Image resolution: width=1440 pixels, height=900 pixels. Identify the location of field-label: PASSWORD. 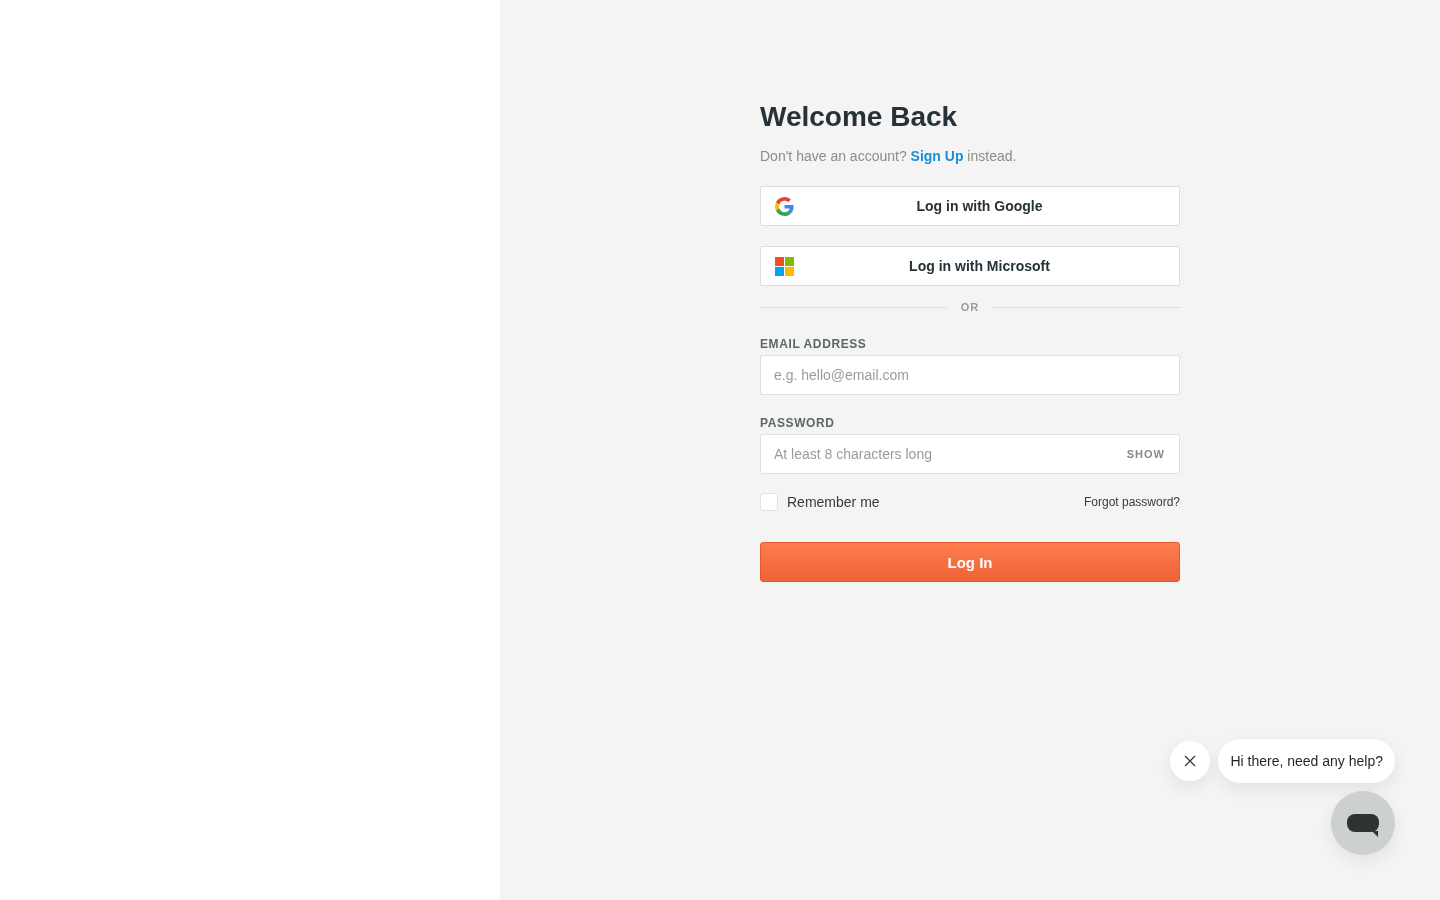
(797, 423).